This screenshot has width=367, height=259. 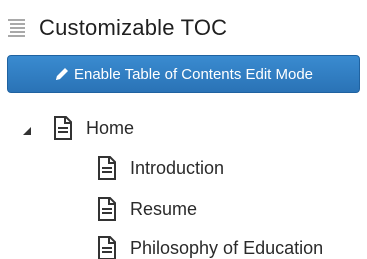 What do you see at coordinates (62, 74) in the screenshot?
I see `pencil-icon` at bounding box center [62, 74].